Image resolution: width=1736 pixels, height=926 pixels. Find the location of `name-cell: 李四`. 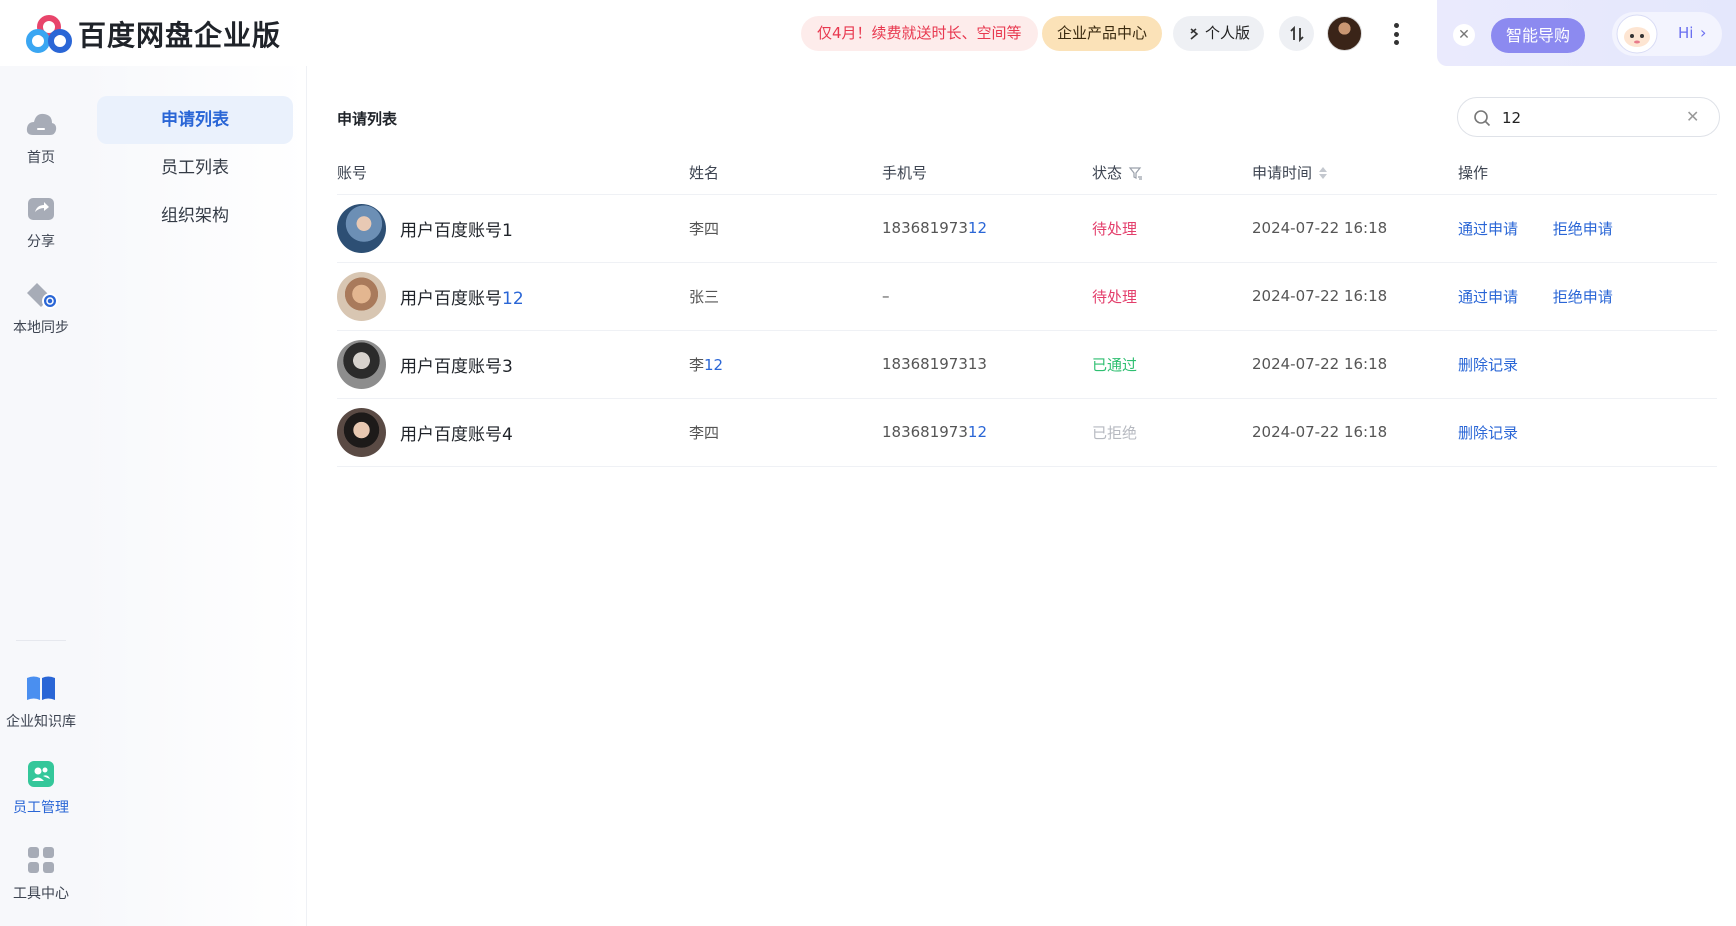

name-cell: 李四 is located at coordinates (785, 432).